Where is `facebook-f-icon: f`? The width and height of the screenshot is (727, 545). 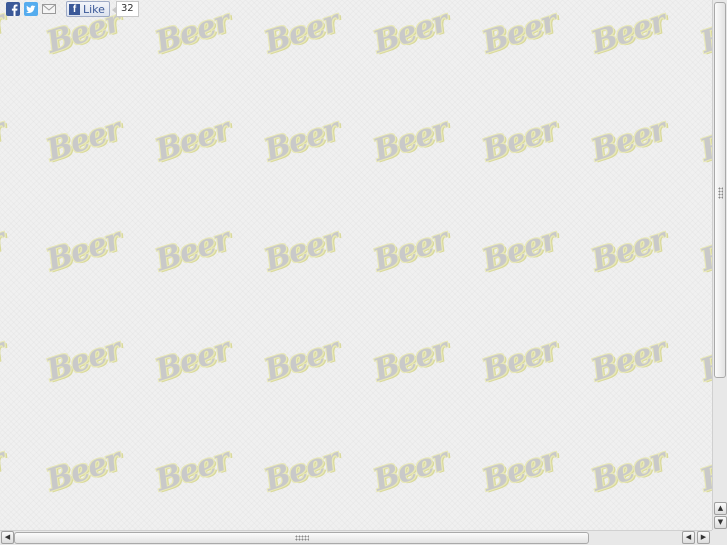
facebook-f-icon: f is located at coordinates (74, 9).